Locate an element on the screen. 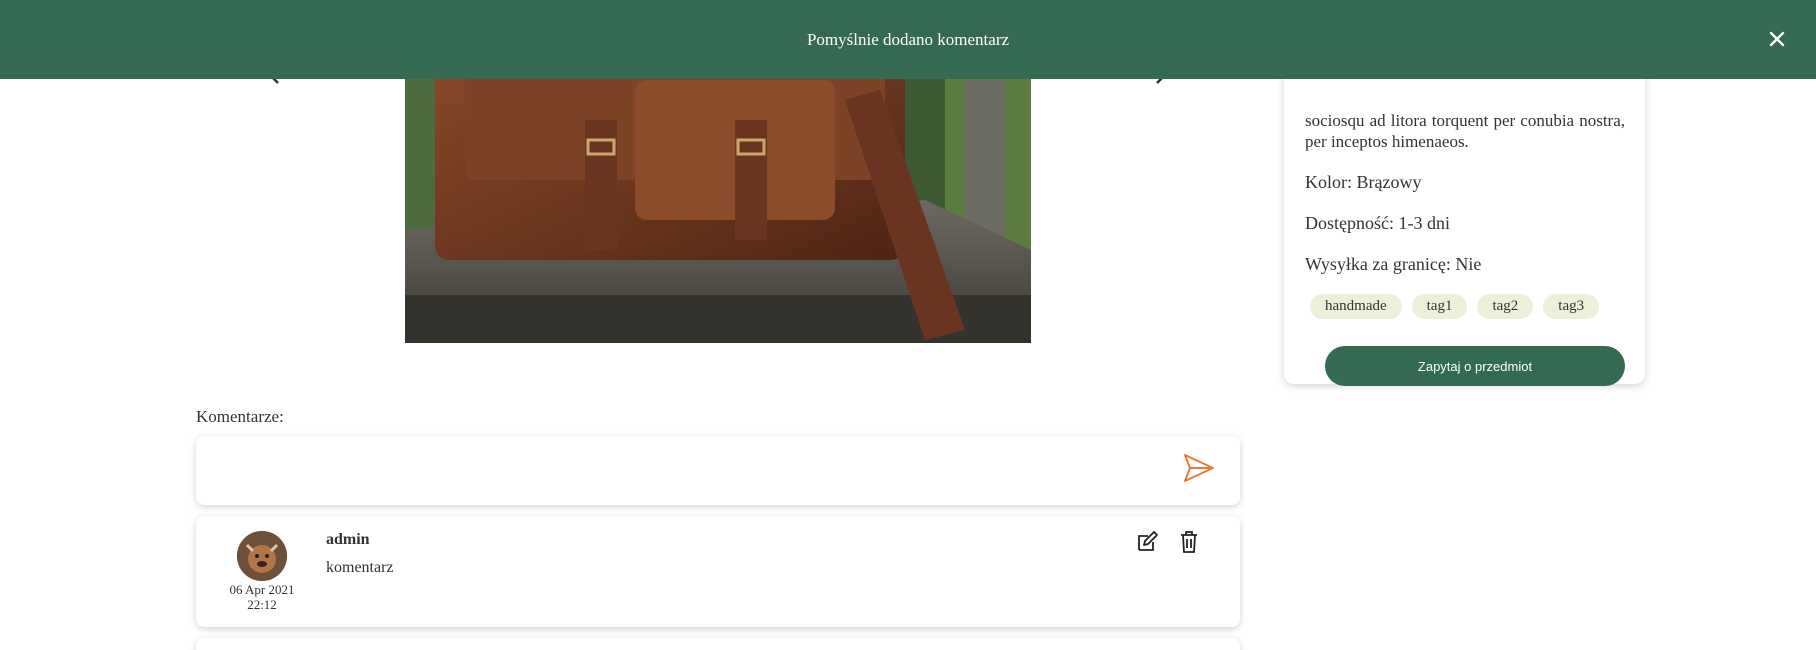  comment-input-box is located at coordinates (718, 470).